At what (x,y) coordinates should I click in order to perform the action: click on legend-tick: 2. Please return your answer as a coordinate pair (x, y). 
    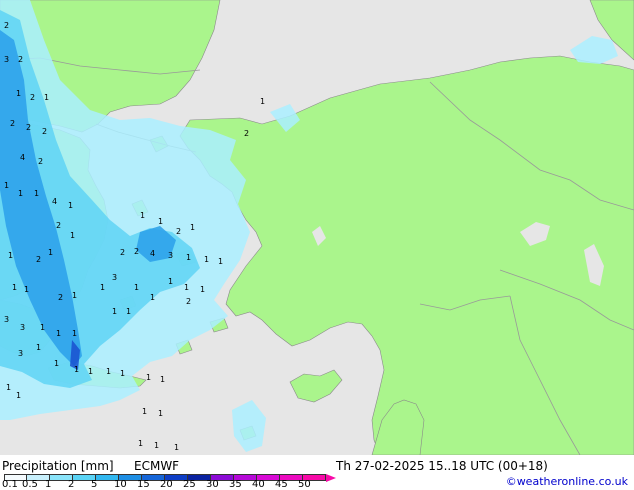
    Looking at the image, I should click on (71, 484).